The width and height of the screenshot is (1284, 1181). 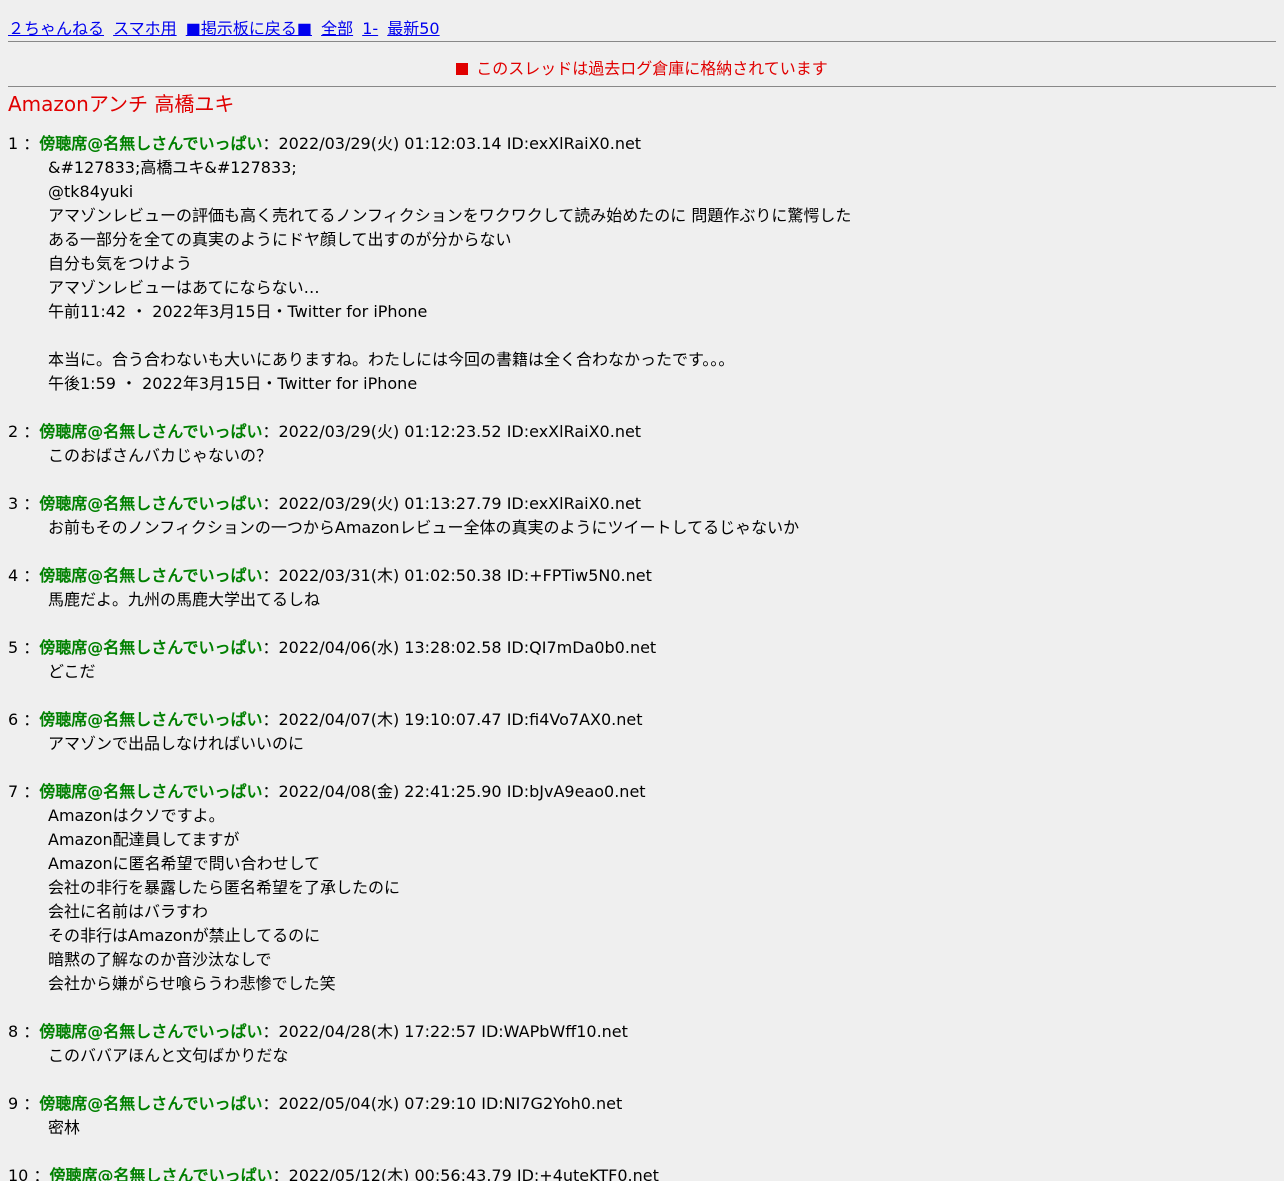 I want to click on nav-2ch-link: ２ちゃんねる, so click(x=56, y=28).